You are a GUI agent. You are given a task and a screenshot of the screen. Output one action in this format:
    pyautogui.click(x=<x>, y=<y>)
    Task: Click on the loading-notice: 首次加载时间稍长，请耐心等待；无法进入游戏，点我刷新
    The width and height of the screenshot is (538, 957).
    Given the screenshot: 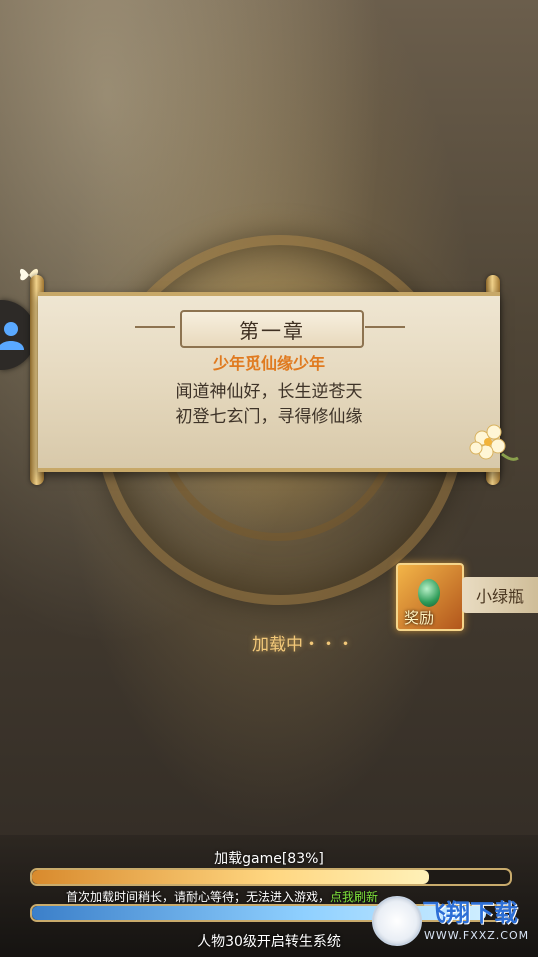 What is the action you would take?
    pyautogui.click(x=222, y=896)
    